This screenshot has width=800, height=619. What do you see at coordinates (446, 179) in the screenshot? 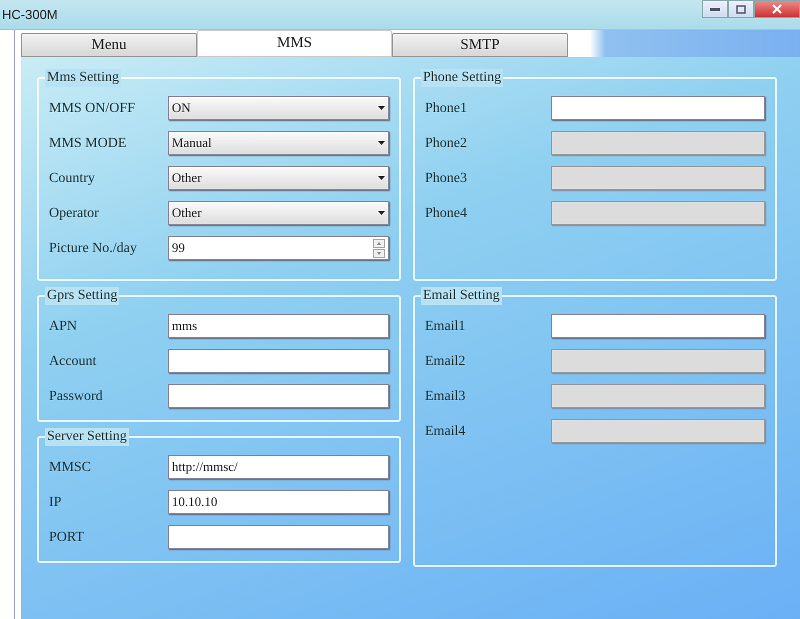
I see `field-label: Phone3` at bounding box center [446, 179].